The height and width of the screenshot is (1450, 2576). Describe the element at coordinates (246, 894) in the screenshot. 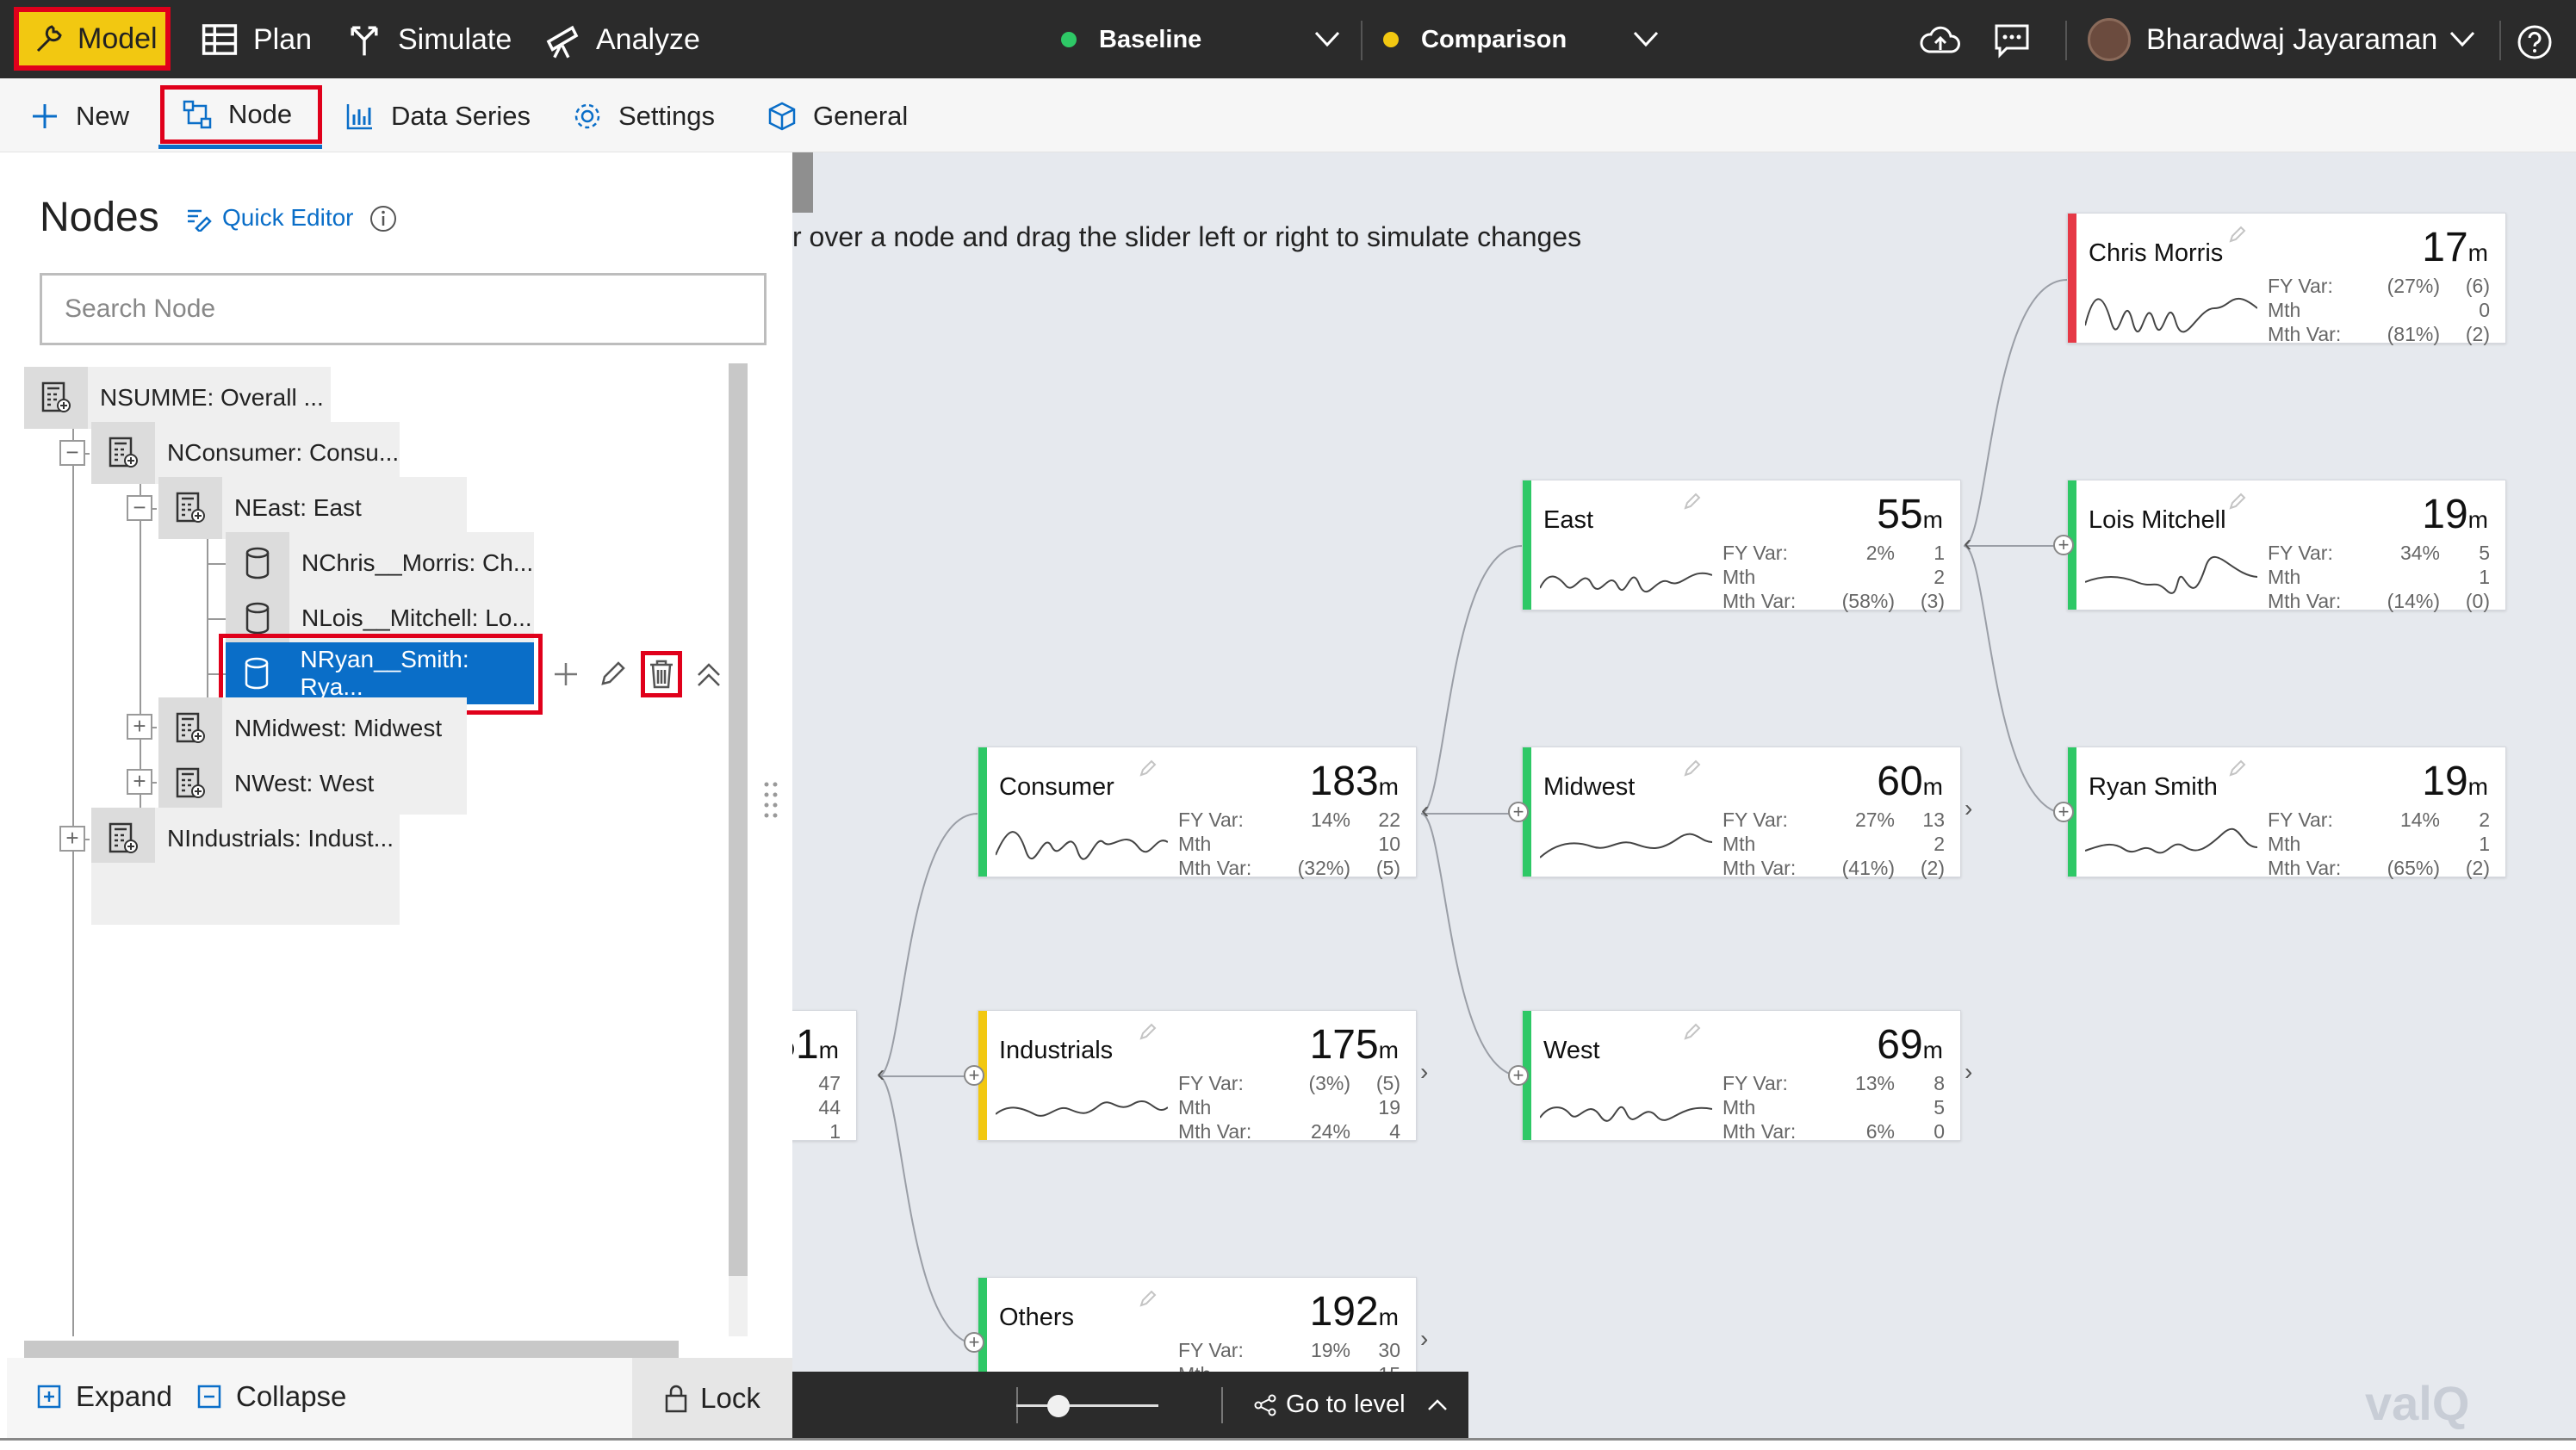

I see `tree-node-partial` at that location.